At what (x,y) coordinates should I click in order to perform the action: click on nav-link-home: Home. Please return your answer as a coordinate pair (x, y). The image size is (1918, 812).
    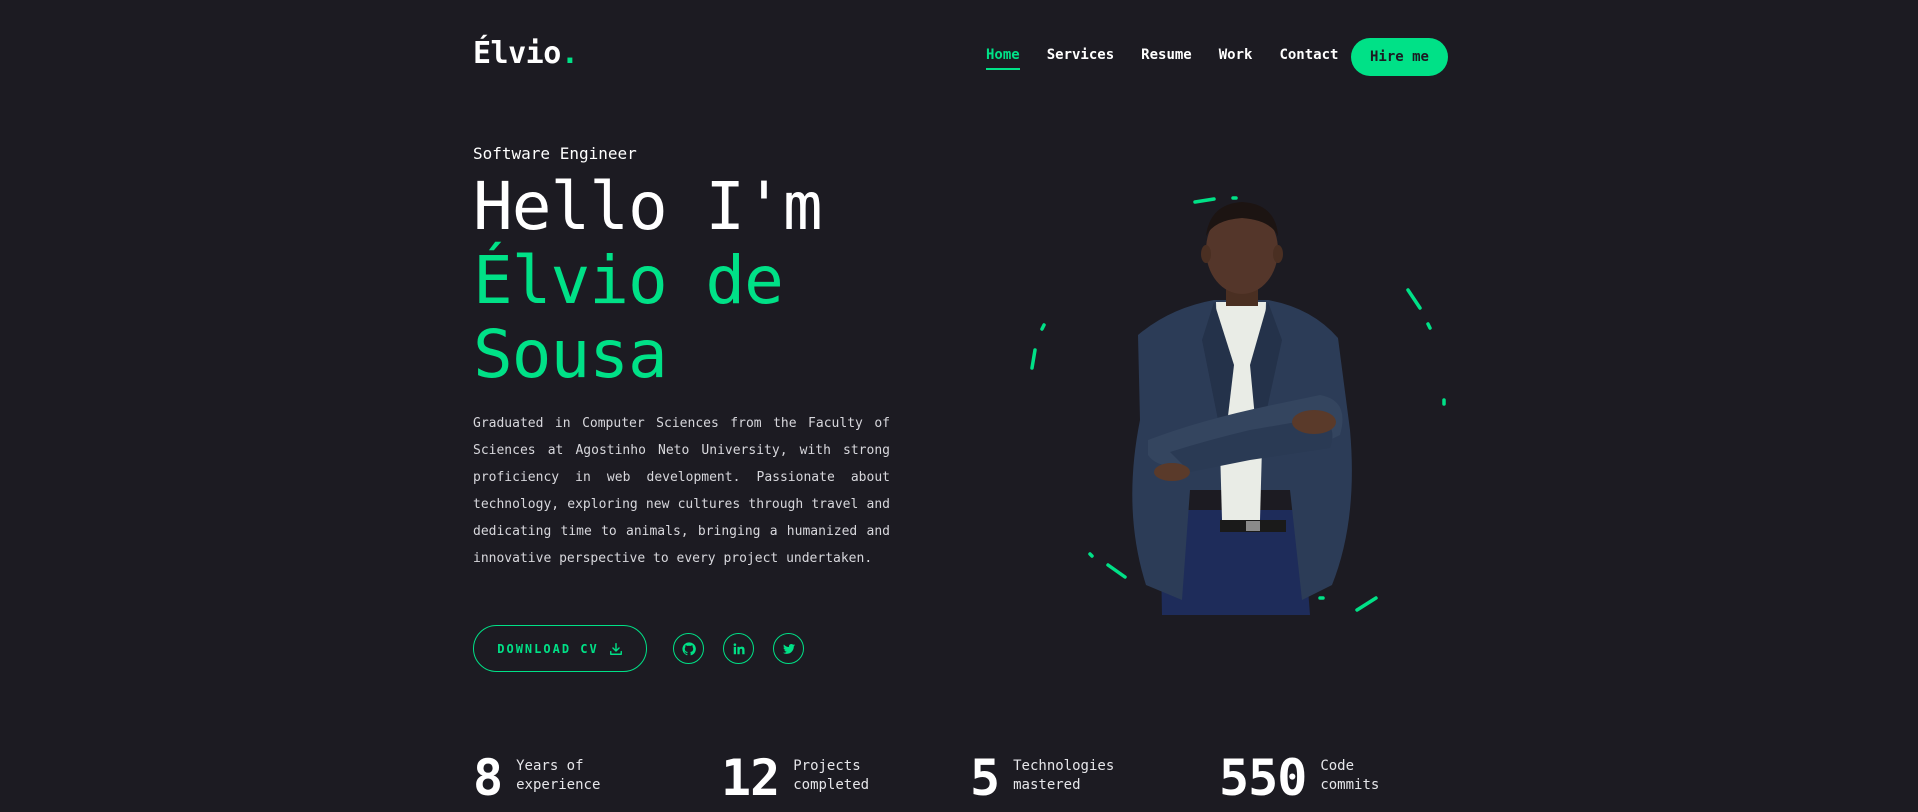
    Looking at the image, I should click on (1003, 58).